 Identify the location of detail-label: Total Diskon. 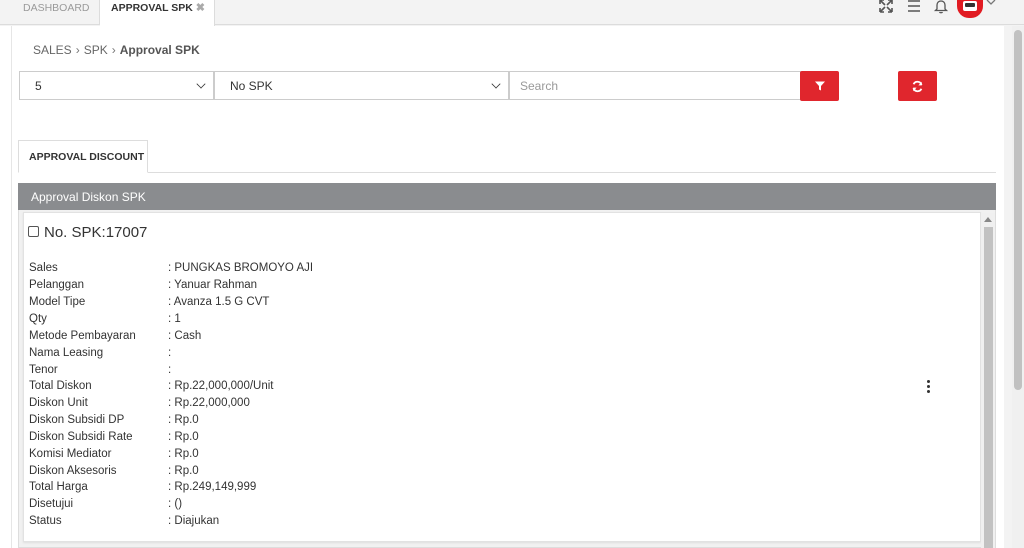
(60, 386).